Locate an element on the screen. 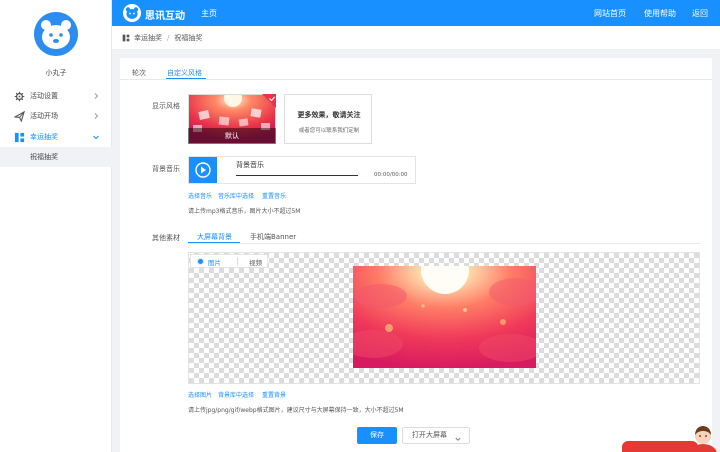 The image size is (720, 452). open-big-screen-button: 打开大屏幕 is located at coordinates (436, 435).